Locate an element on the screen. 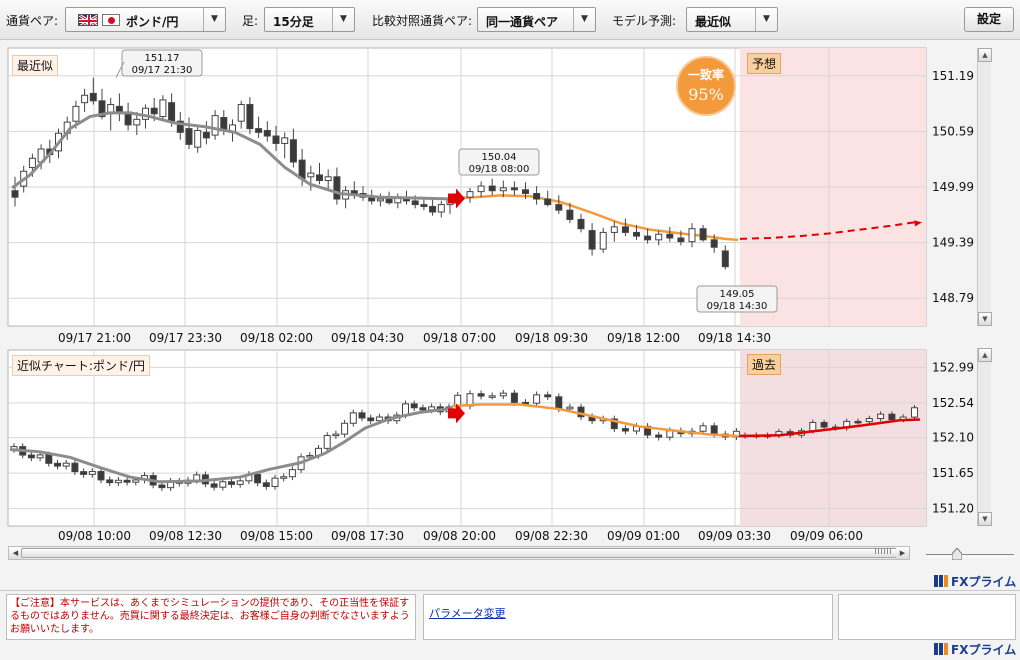 The image size is (1020, 660). y-tick-label: 149.99 is located at coordinates (953, 187).